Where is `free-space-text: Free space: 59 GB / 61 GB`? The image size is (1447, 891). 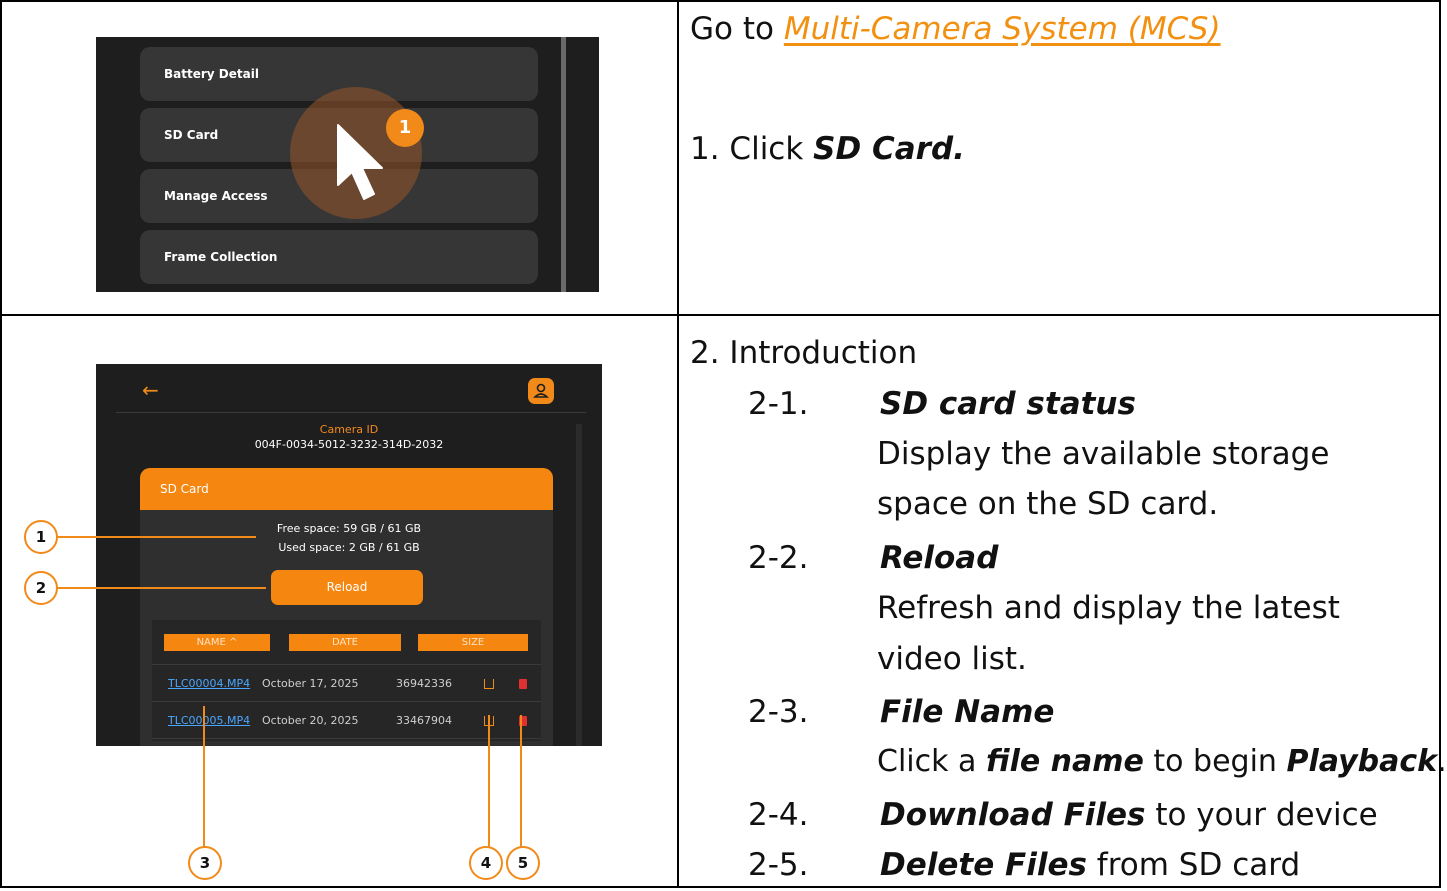
free-space-text: Free space: 59 GB / 61 GB is located at coordinates (349, 528).